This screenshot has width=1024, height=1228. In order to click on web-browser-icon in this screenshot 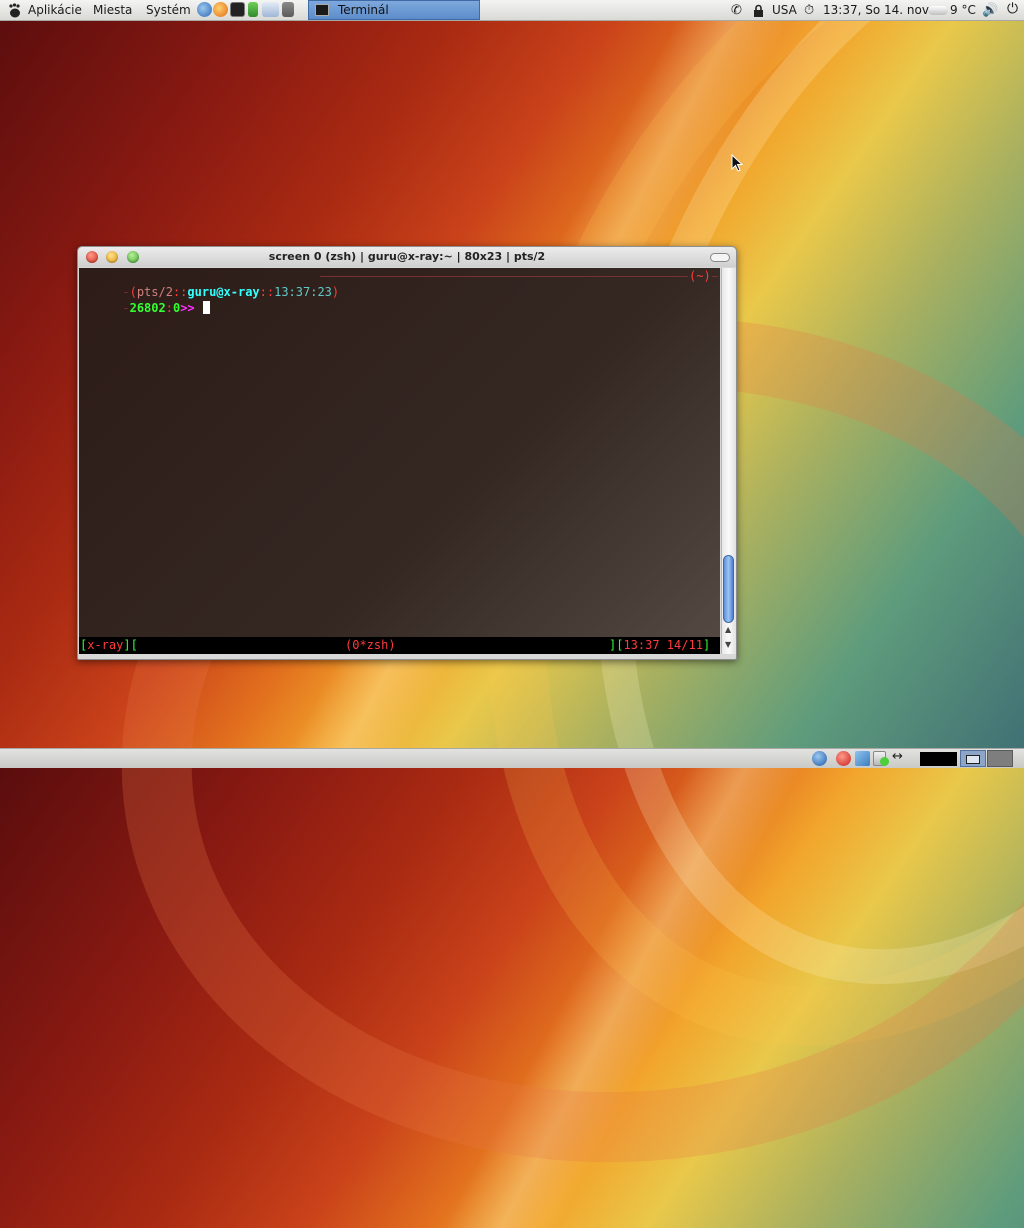, I will do `click(204, 9)`.